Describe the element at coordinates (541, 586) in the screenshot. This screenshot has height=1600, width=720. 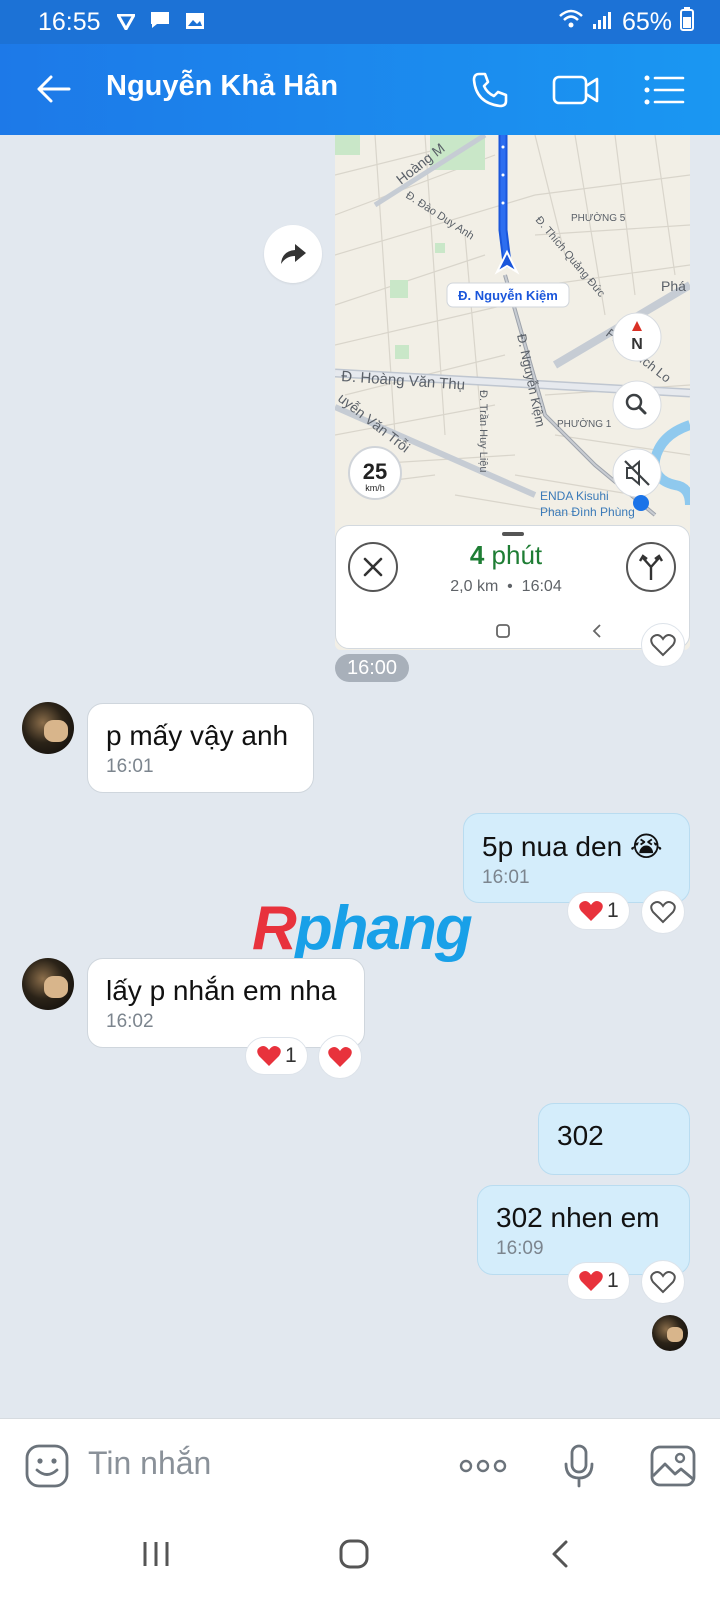
I see `trip-arrival: 16:04` at that location.